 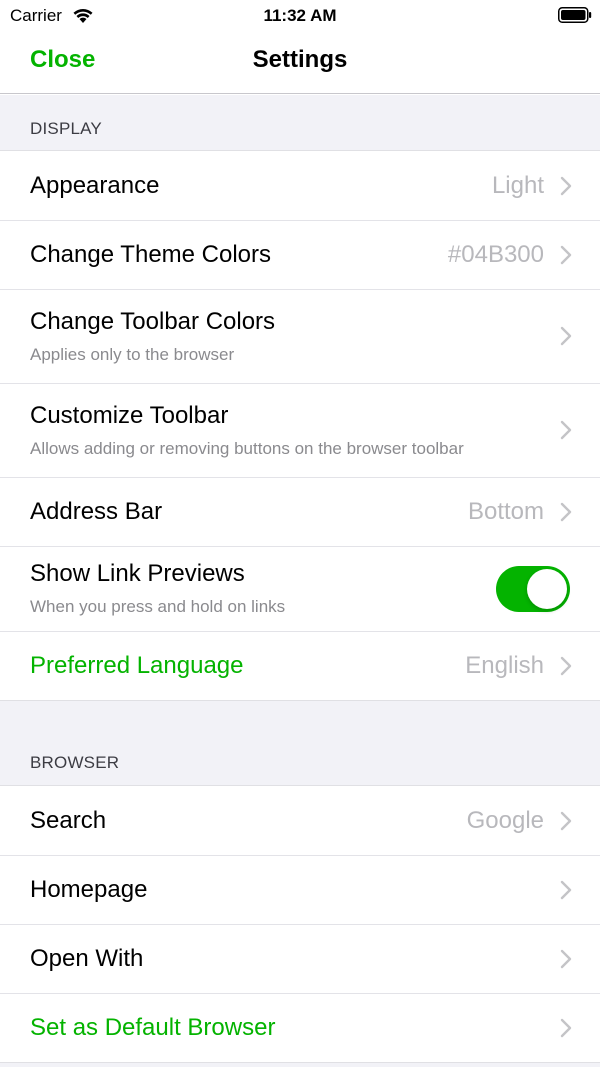 I want to click on row-title: Change Toolbar Colors, so click(x=153, y=321).